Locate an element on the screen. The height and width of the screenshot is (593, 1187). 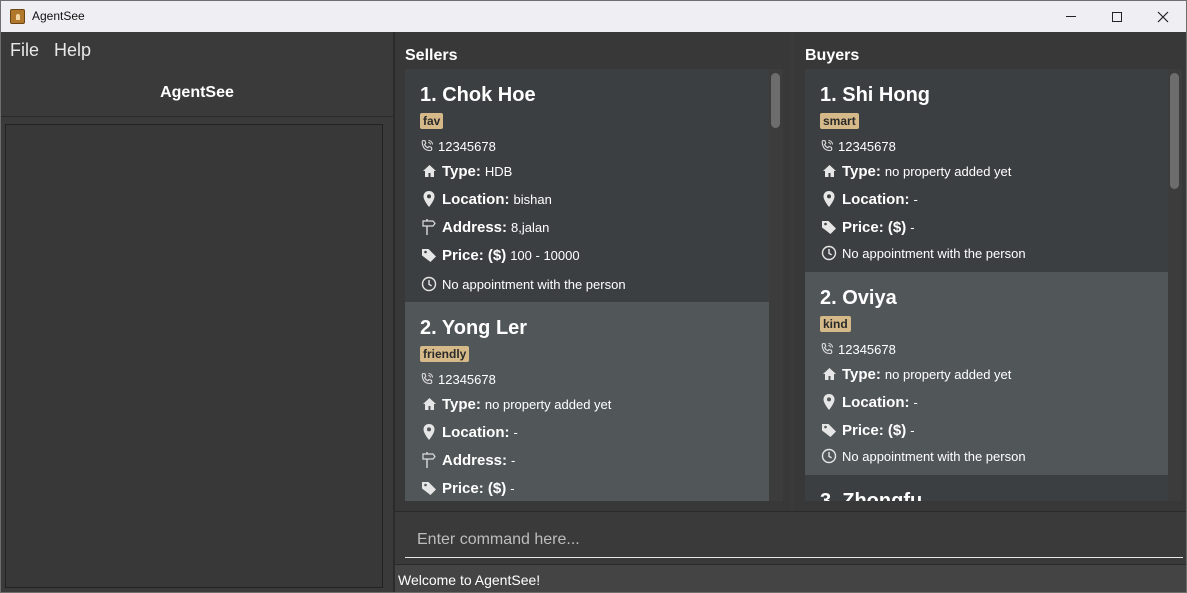
command-input is located at coordinates (794, 540).